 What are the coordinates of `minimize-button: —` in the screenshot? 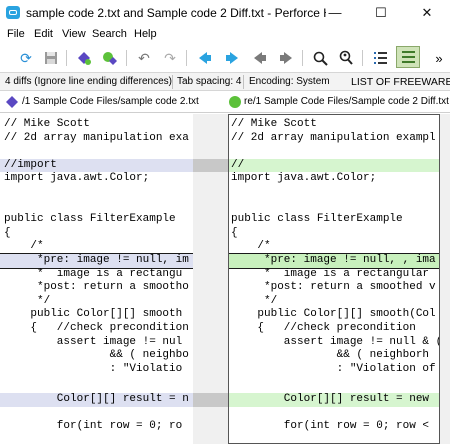 It's located at (335, 13).